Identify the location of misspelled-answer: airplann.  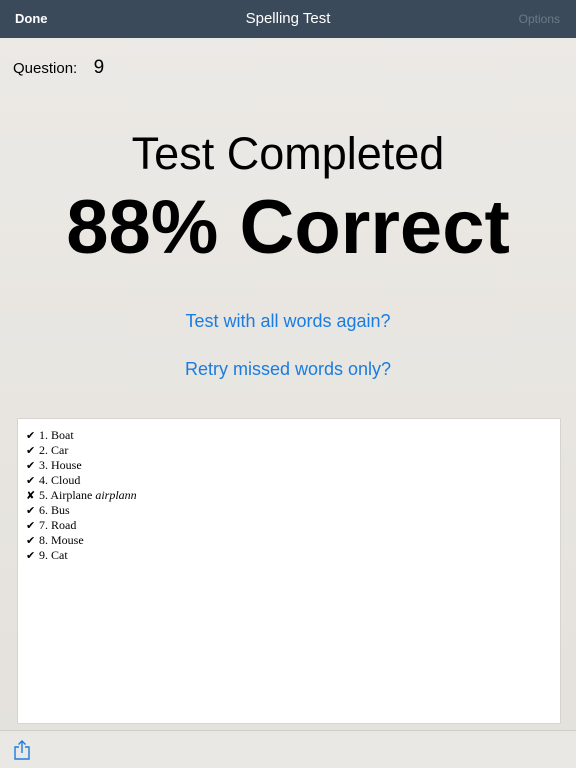
(116, 495).